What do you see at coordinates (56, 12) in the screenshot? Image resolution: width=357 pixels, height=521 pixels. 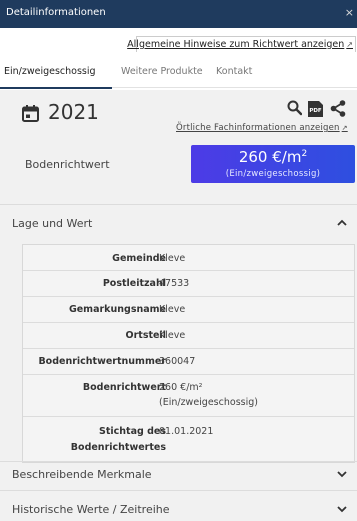 I see `window-title: Detailinformationen` at bounding box center [56, 12].